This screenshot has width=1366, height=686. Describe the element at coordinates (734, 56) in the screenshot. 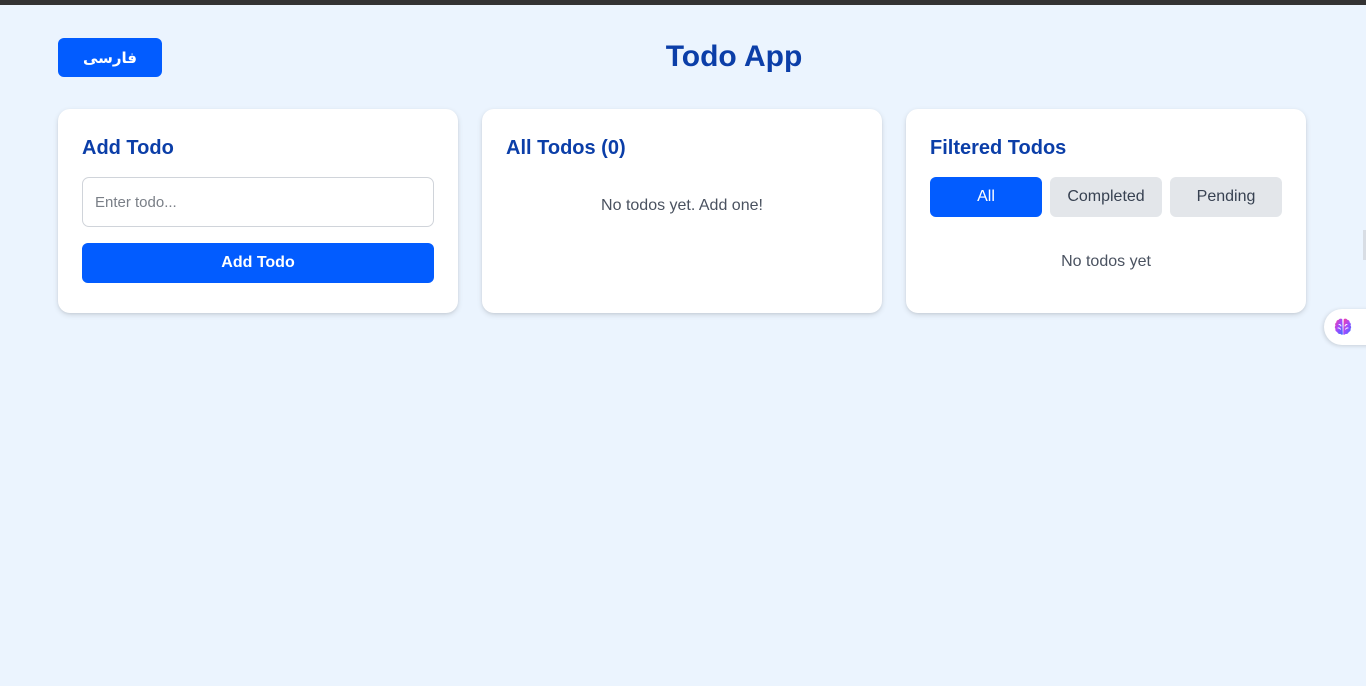

I see `page-title: Todo App` at that location.